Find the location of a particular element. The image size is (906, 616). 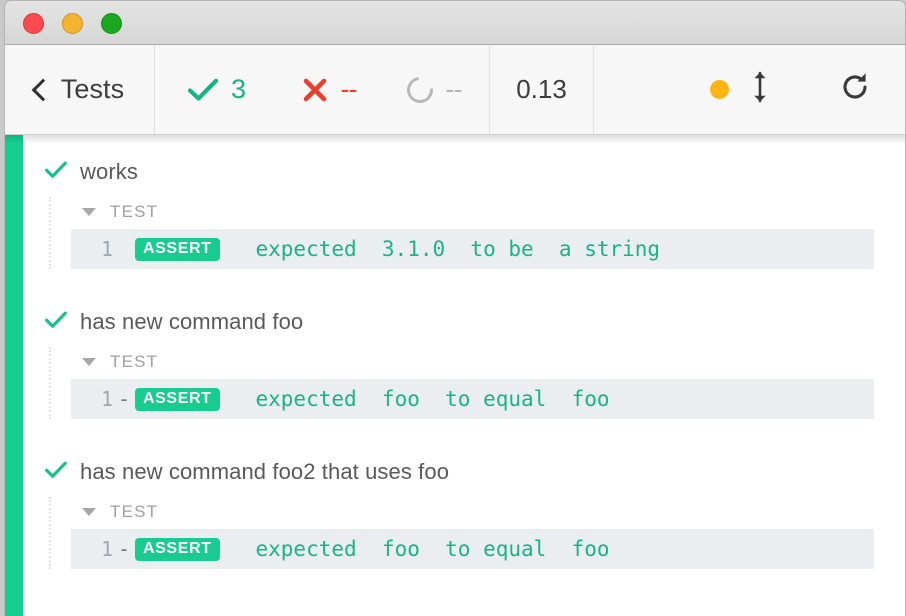

list-top-spacer is located at coordinates (464, 142).